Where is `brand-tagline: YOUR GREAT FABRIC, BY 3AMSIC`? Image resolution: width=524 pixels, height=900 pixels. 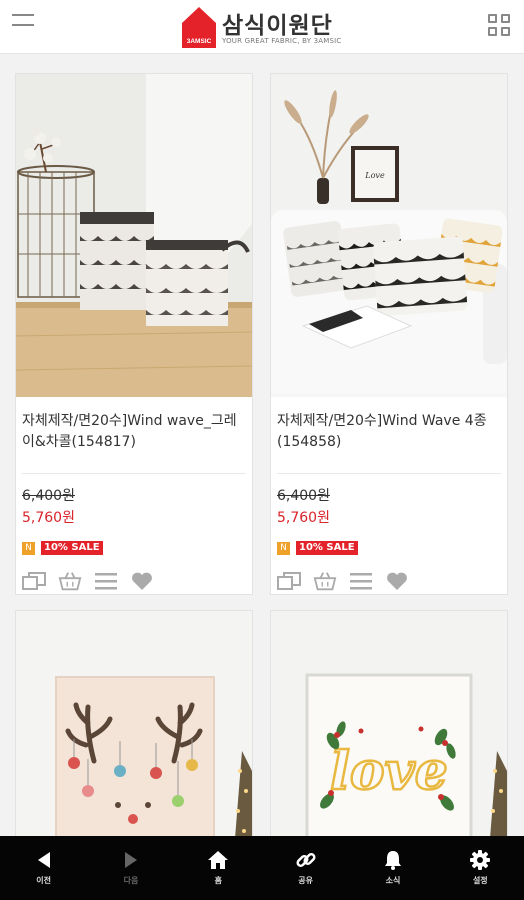
brand-tagline: YOUR GREAT FABRIC, BY 3AMSIC is located at coordinates (282, 41).